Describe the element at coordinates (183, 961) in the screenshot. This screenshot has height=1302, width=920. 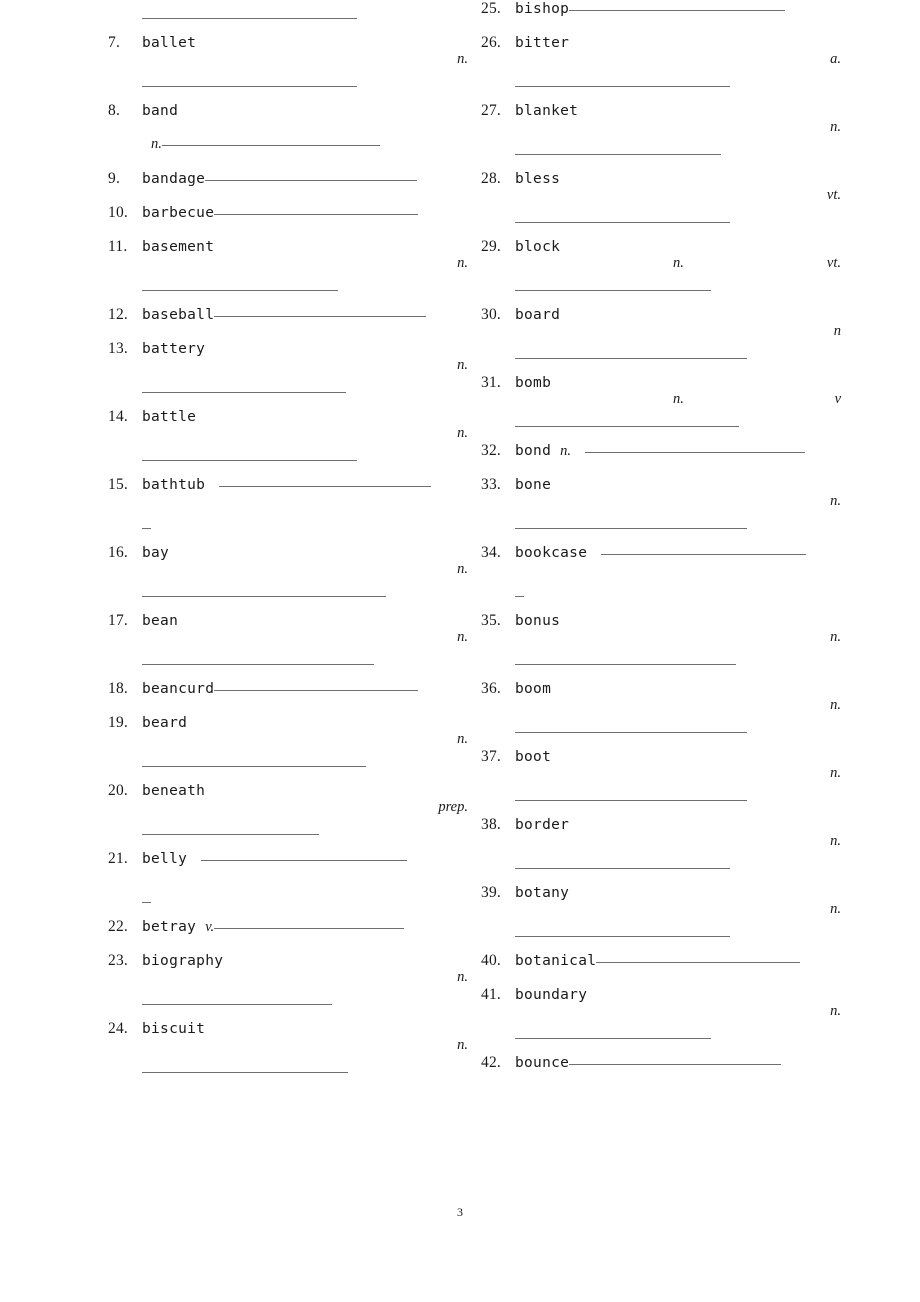
I see `entry-word: biography` at that location.